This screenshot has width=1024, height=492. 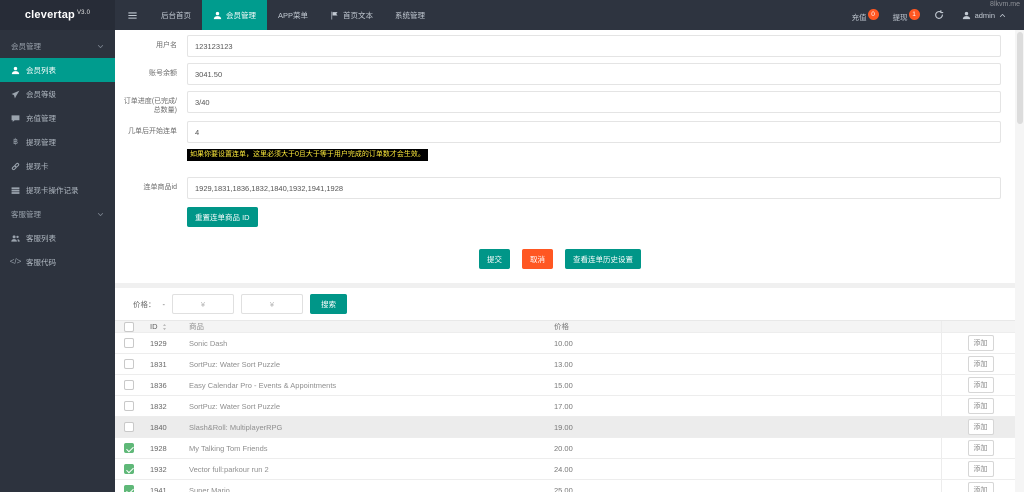 I want to click on chevron-down-icon, so click(x=100, y=214).